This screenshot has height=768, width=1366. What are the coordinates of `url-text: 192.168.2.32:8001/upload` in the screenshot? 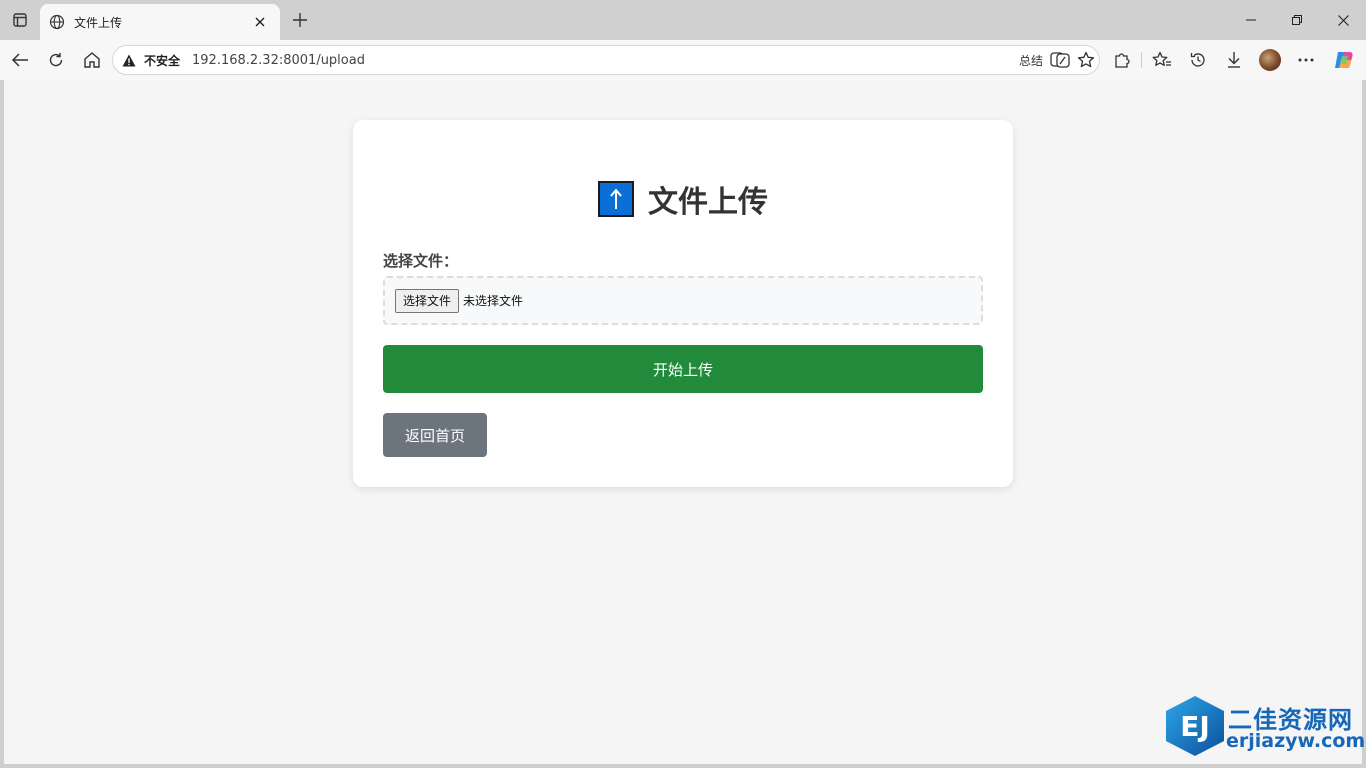 It's located at (605, 60).